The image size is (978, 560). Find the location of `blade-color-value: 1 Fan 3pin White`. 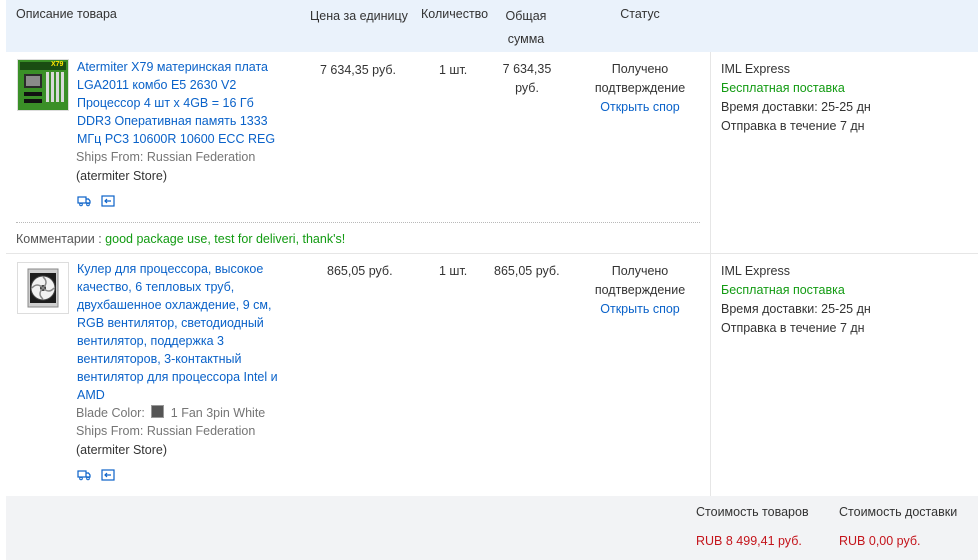

blade-color-value: 1 Fan 3pin White is located at coordinates (218, 413).